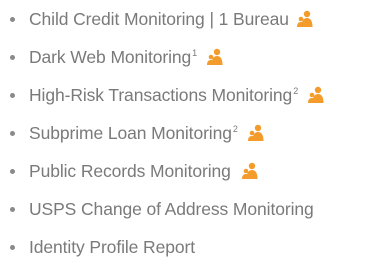  I want to click on list-item: Child Credit Monitoring | 1 Bureau, so click(157, 19).